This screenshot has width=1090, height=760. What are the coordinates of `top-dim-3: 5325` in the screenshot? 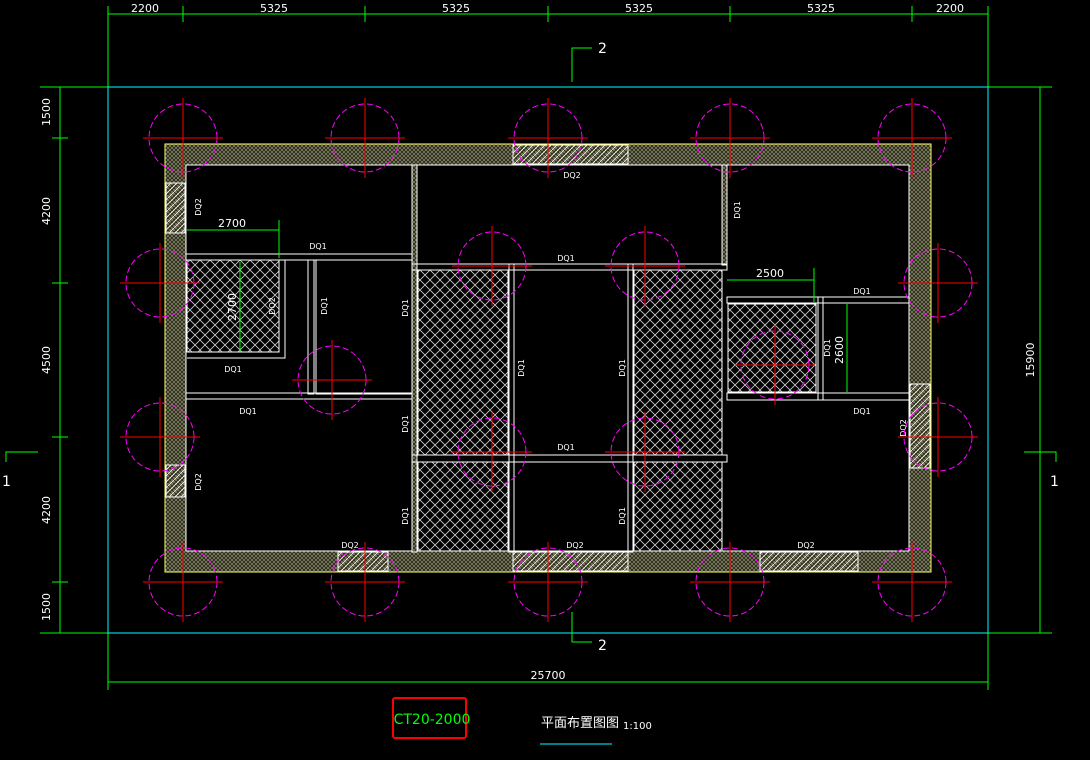 It's located at (456, 8).